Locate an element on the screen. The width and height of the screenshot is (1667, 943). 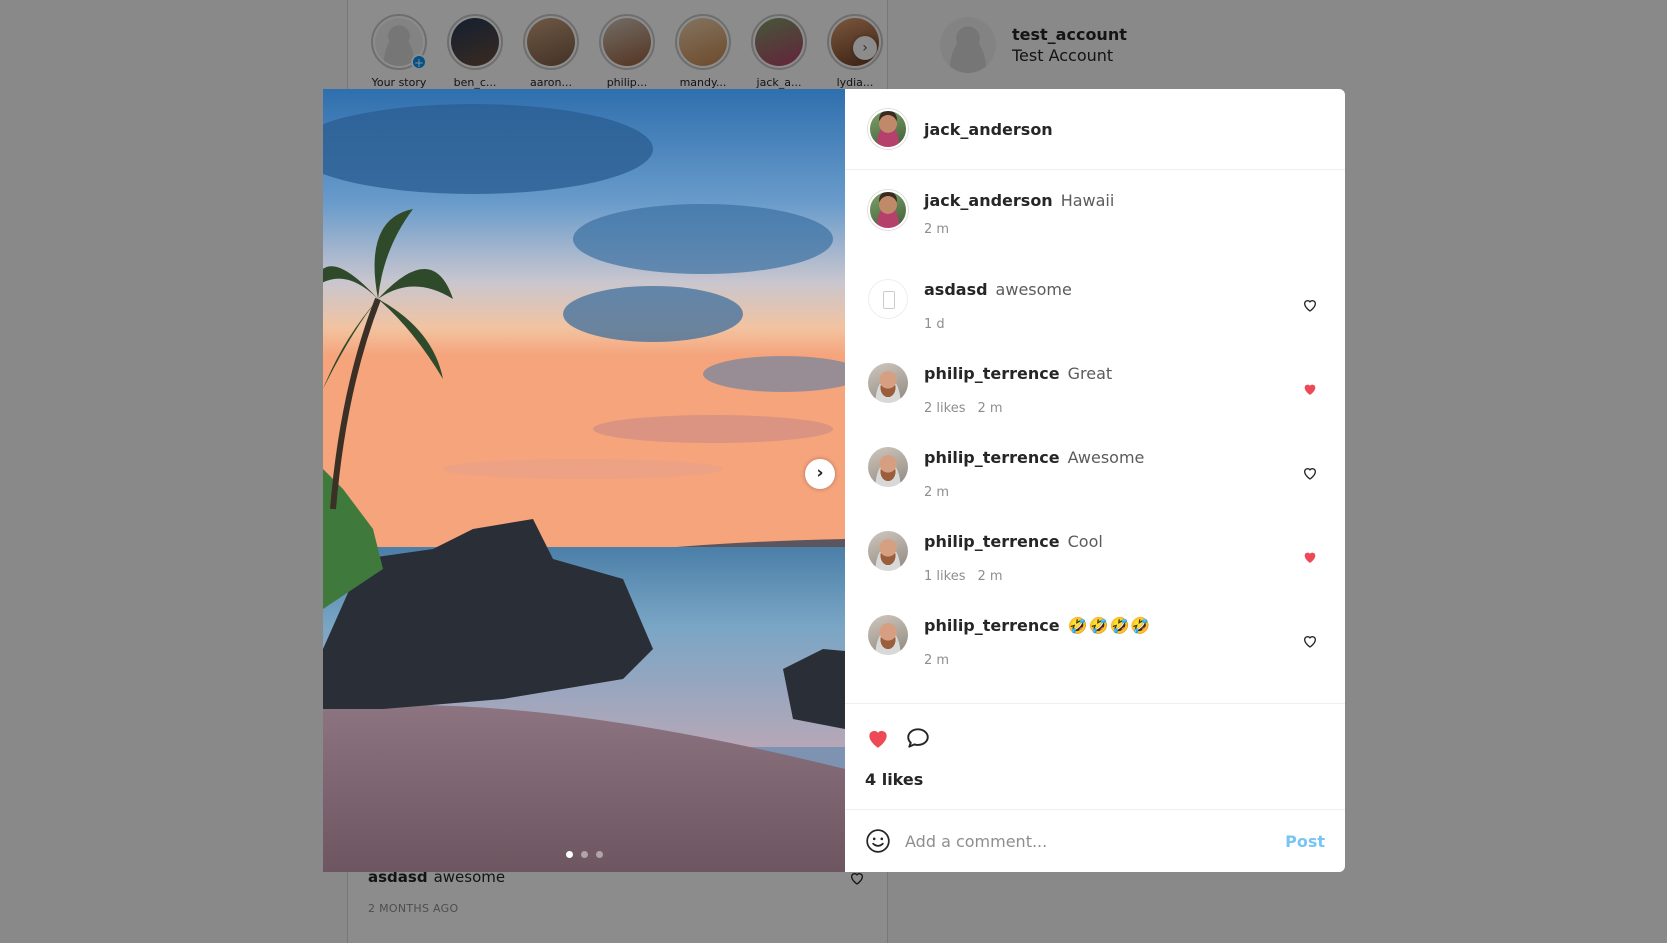
post-comment-button: Post is located at coordinates (1305, 841).